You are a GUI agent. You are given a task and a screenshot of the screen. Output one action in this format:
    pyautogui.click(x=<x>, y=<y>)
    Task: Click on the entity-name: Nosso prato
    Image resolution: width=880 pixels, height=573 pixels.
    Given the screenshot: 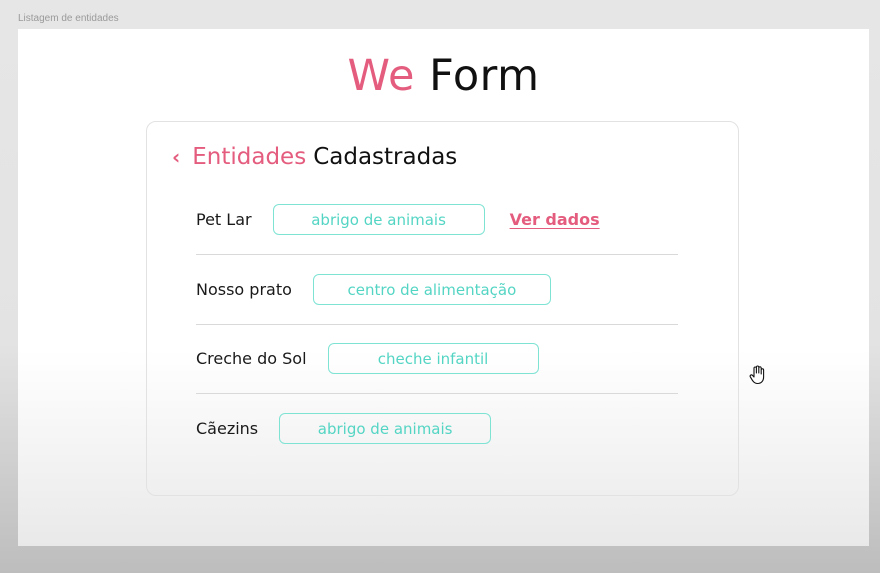 What is the action you would take?
    pyautogui.click(x=244, y=289)
    